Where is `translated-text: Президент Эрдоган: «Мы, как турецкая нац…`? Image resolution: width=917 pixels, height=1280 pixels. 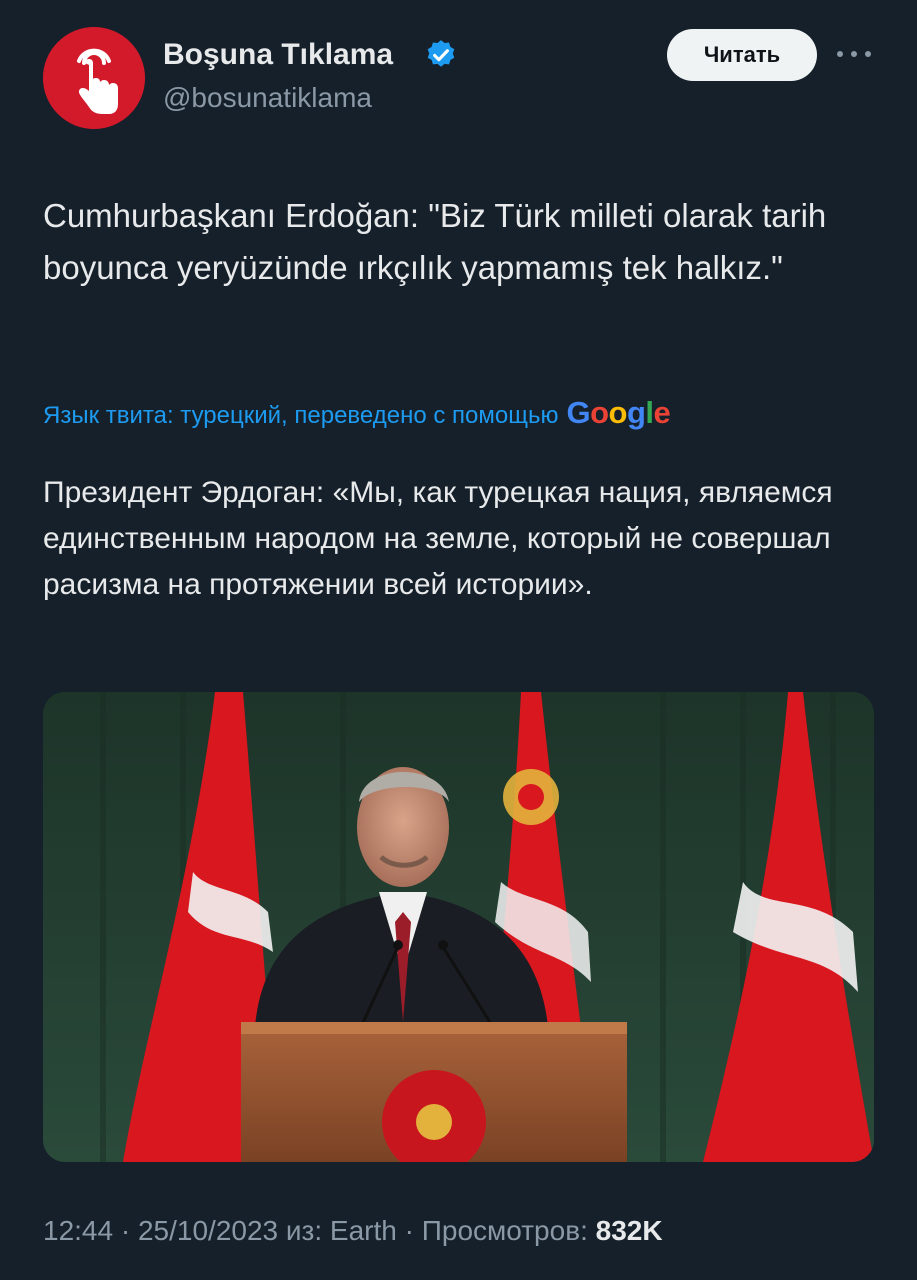
translated-text: Президент Эрдоган: «Мы, как турецкая нац… is located at coordinates (438, 538).